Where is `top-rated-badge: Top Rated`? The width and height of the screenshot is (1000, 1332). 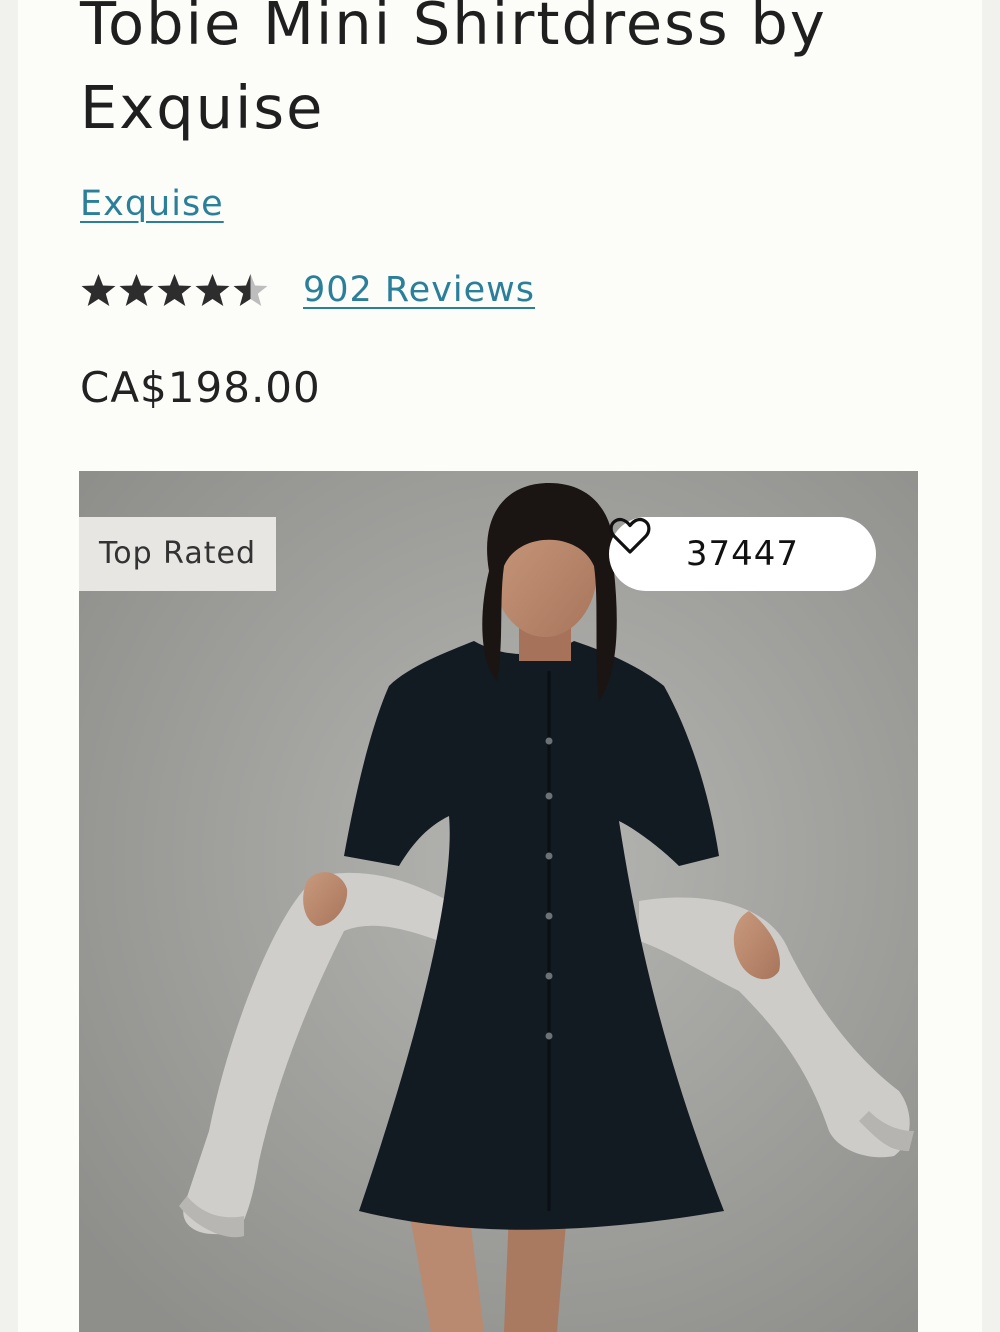
top-rated-badge: Top Rated is located at coordinates (177, 554).